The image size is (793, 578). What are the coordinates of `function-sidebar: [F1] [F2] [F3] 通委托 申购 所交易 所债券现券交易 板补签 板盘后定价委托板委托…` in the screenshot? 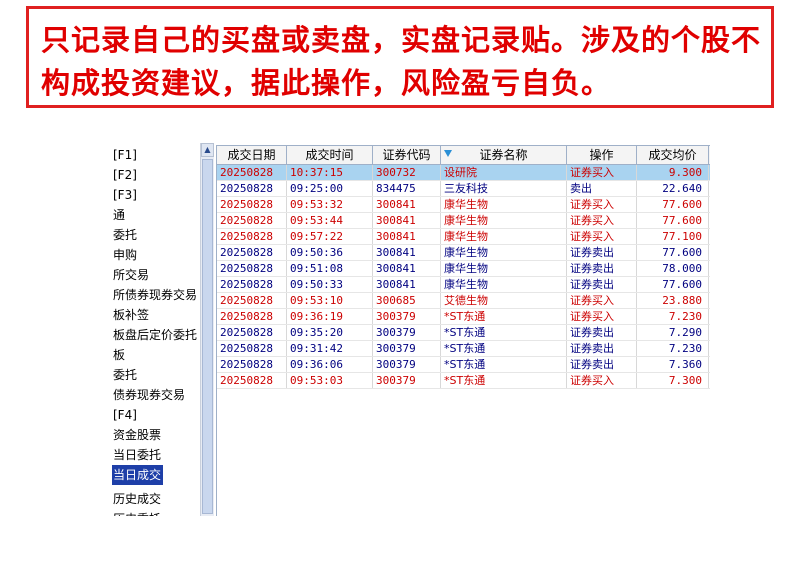 It's located at (164, 329).